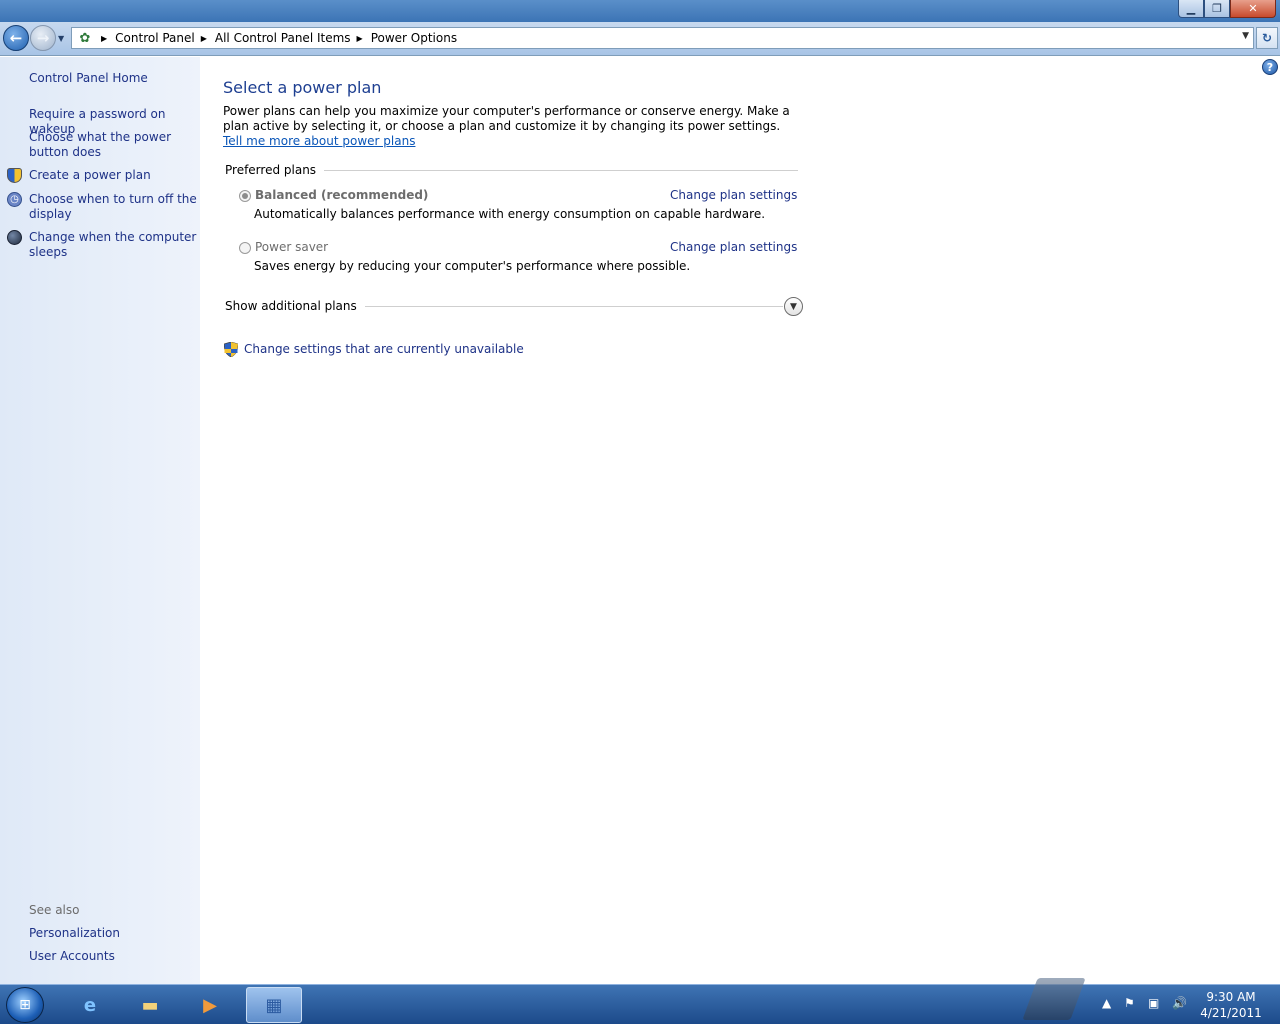  What do you see at coordinates (291, 247) in the screenshot?
I see `power-saver-plan-name: Power saver` at bounding box center [291, 247].